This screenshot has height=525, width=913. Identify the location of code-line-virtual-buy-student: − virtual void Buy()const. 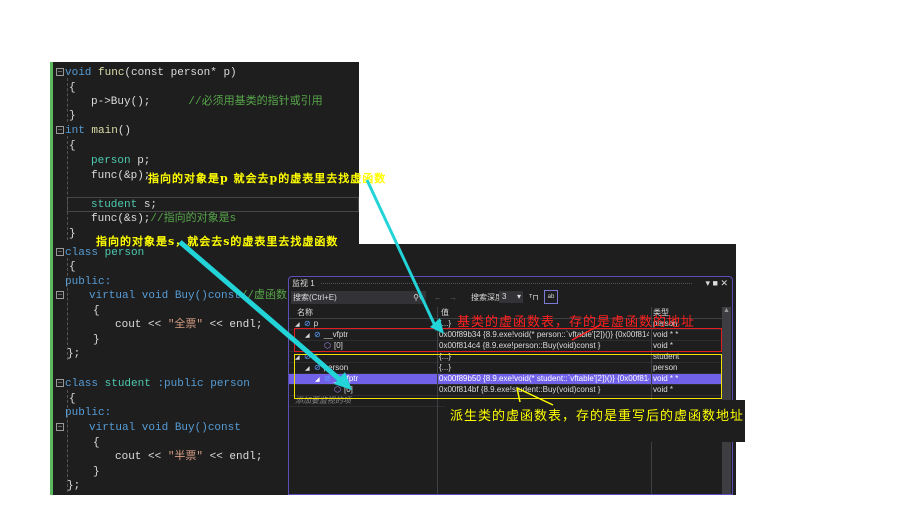
(148, 428).